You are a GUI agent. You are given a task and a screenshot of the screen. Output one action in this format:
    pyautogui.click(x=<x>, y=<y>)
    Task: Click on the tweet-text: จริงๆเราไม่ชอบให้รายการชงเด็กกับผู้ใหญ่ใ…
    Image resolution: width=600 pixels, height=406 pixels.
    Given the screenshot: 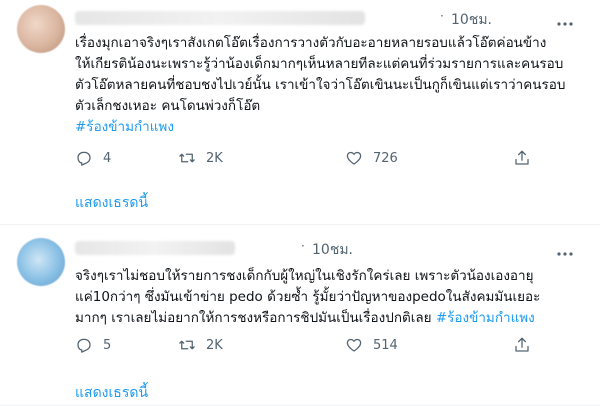 What is the action you would take?
    pyautogui.click(x=330, y=297)
    